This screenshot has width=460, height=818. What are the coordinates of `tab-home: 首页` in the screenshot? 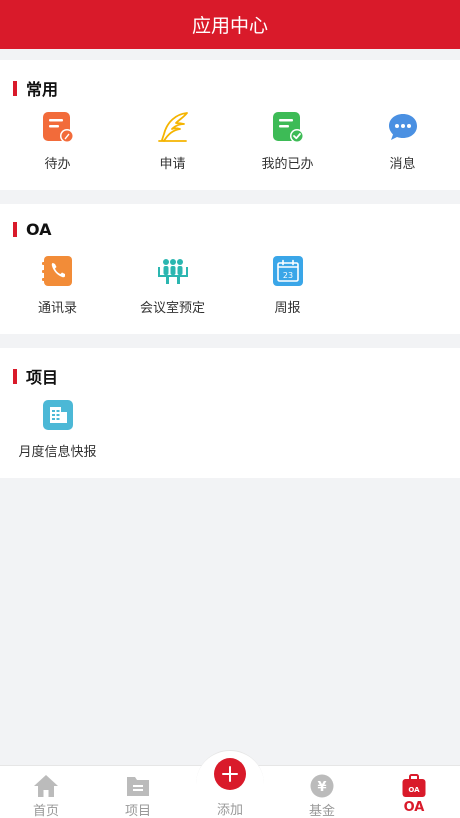 It's located at (46, 792).